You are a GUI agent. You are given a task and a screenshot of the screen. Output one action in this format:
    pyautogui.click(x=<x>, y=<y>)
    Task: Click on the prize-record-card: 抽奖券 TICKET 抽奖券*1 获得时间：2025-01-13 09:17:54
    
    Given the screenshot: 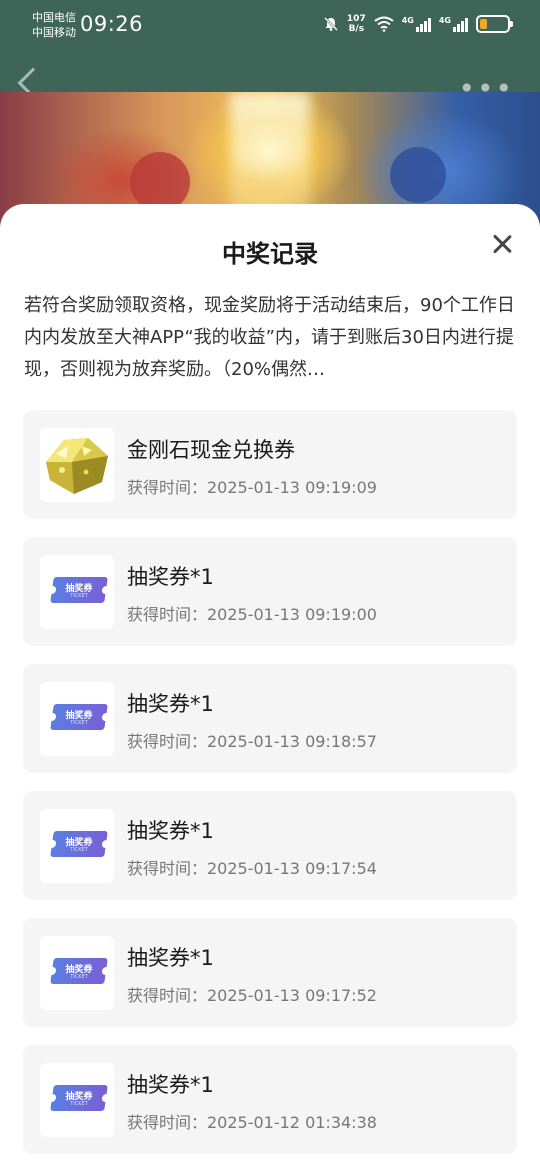 What is the action you would take?
    pyautogui.click(x=270, y=845)
    